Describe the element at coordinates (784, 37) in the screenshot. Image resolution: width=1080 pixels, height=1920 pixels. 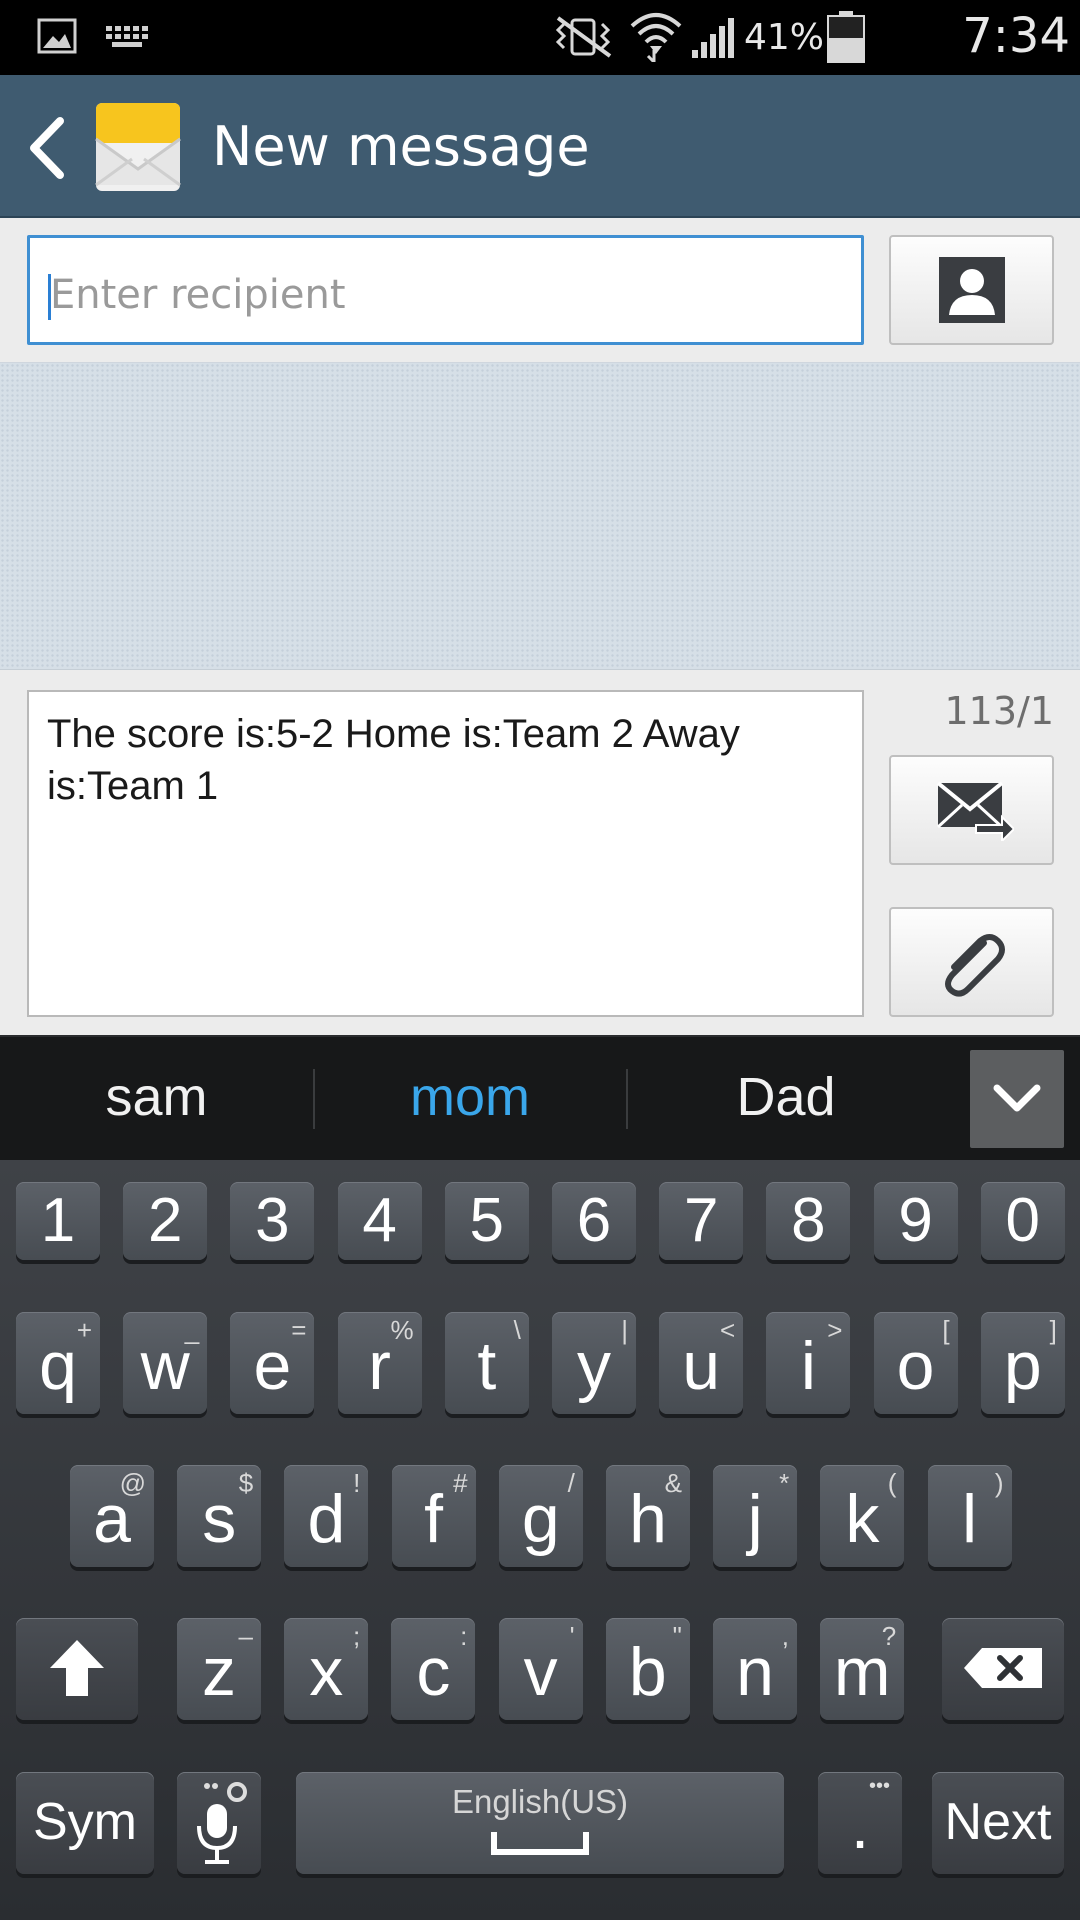
I see `battery-percent: 41%` at that location.